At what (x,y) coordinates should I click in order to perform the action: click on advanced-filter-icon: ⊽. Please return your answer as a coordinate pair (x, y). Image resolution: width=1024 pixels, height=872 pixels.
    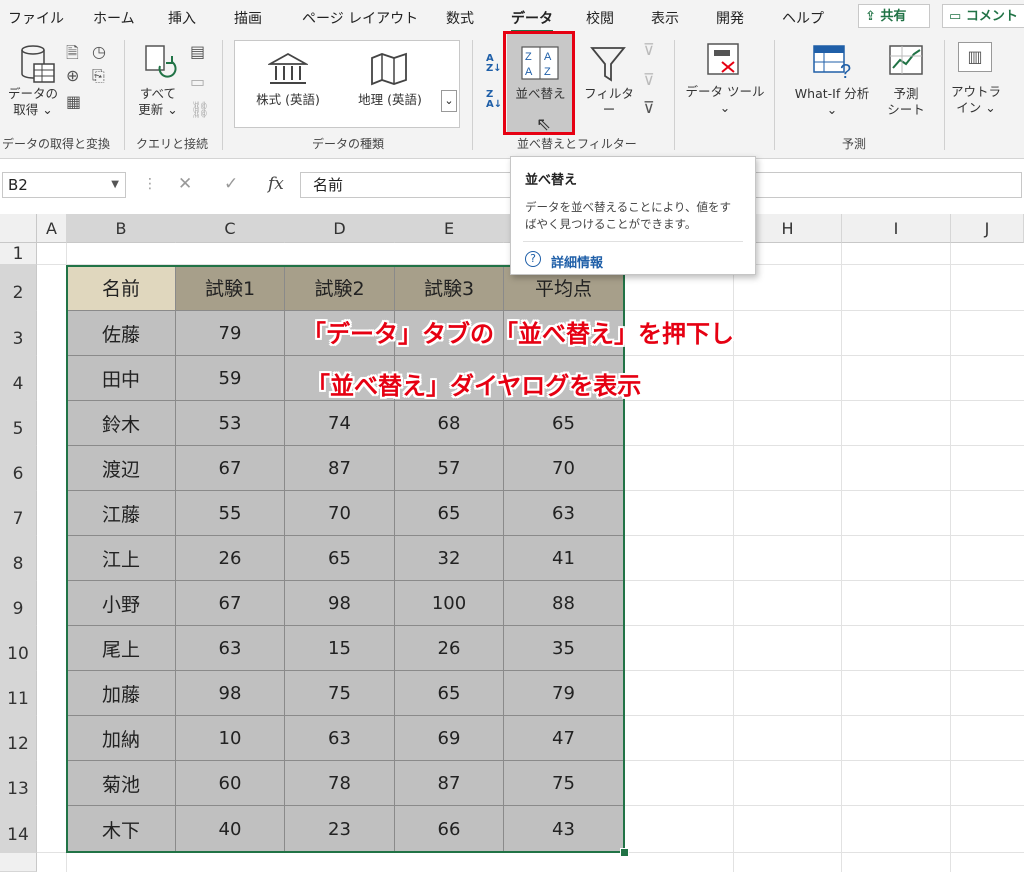
    Looking at the image, I should click on (649, 107).